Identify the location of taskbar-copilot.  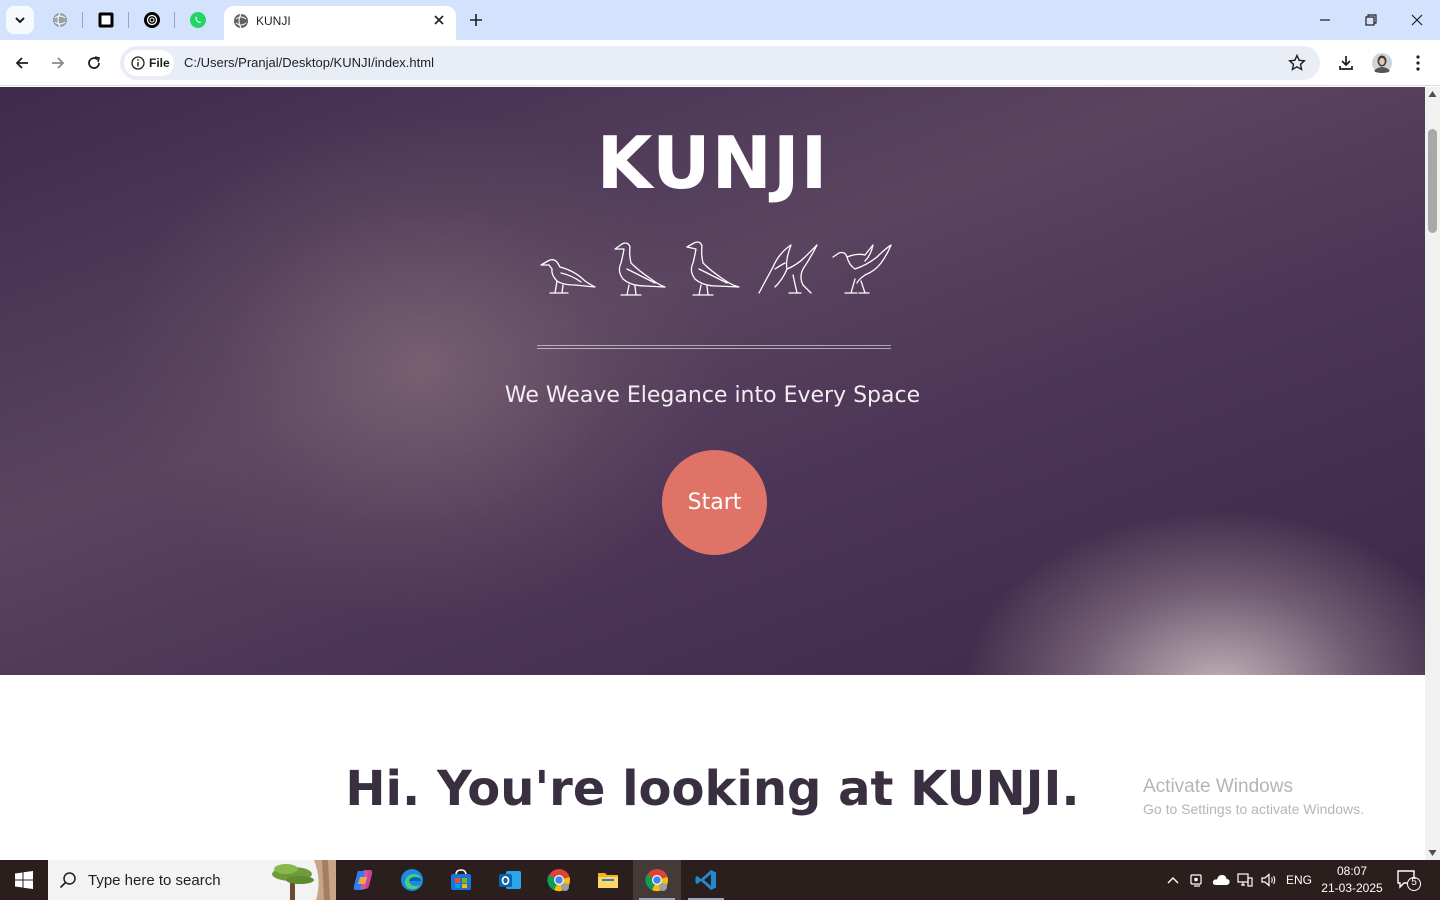
(363, 880).